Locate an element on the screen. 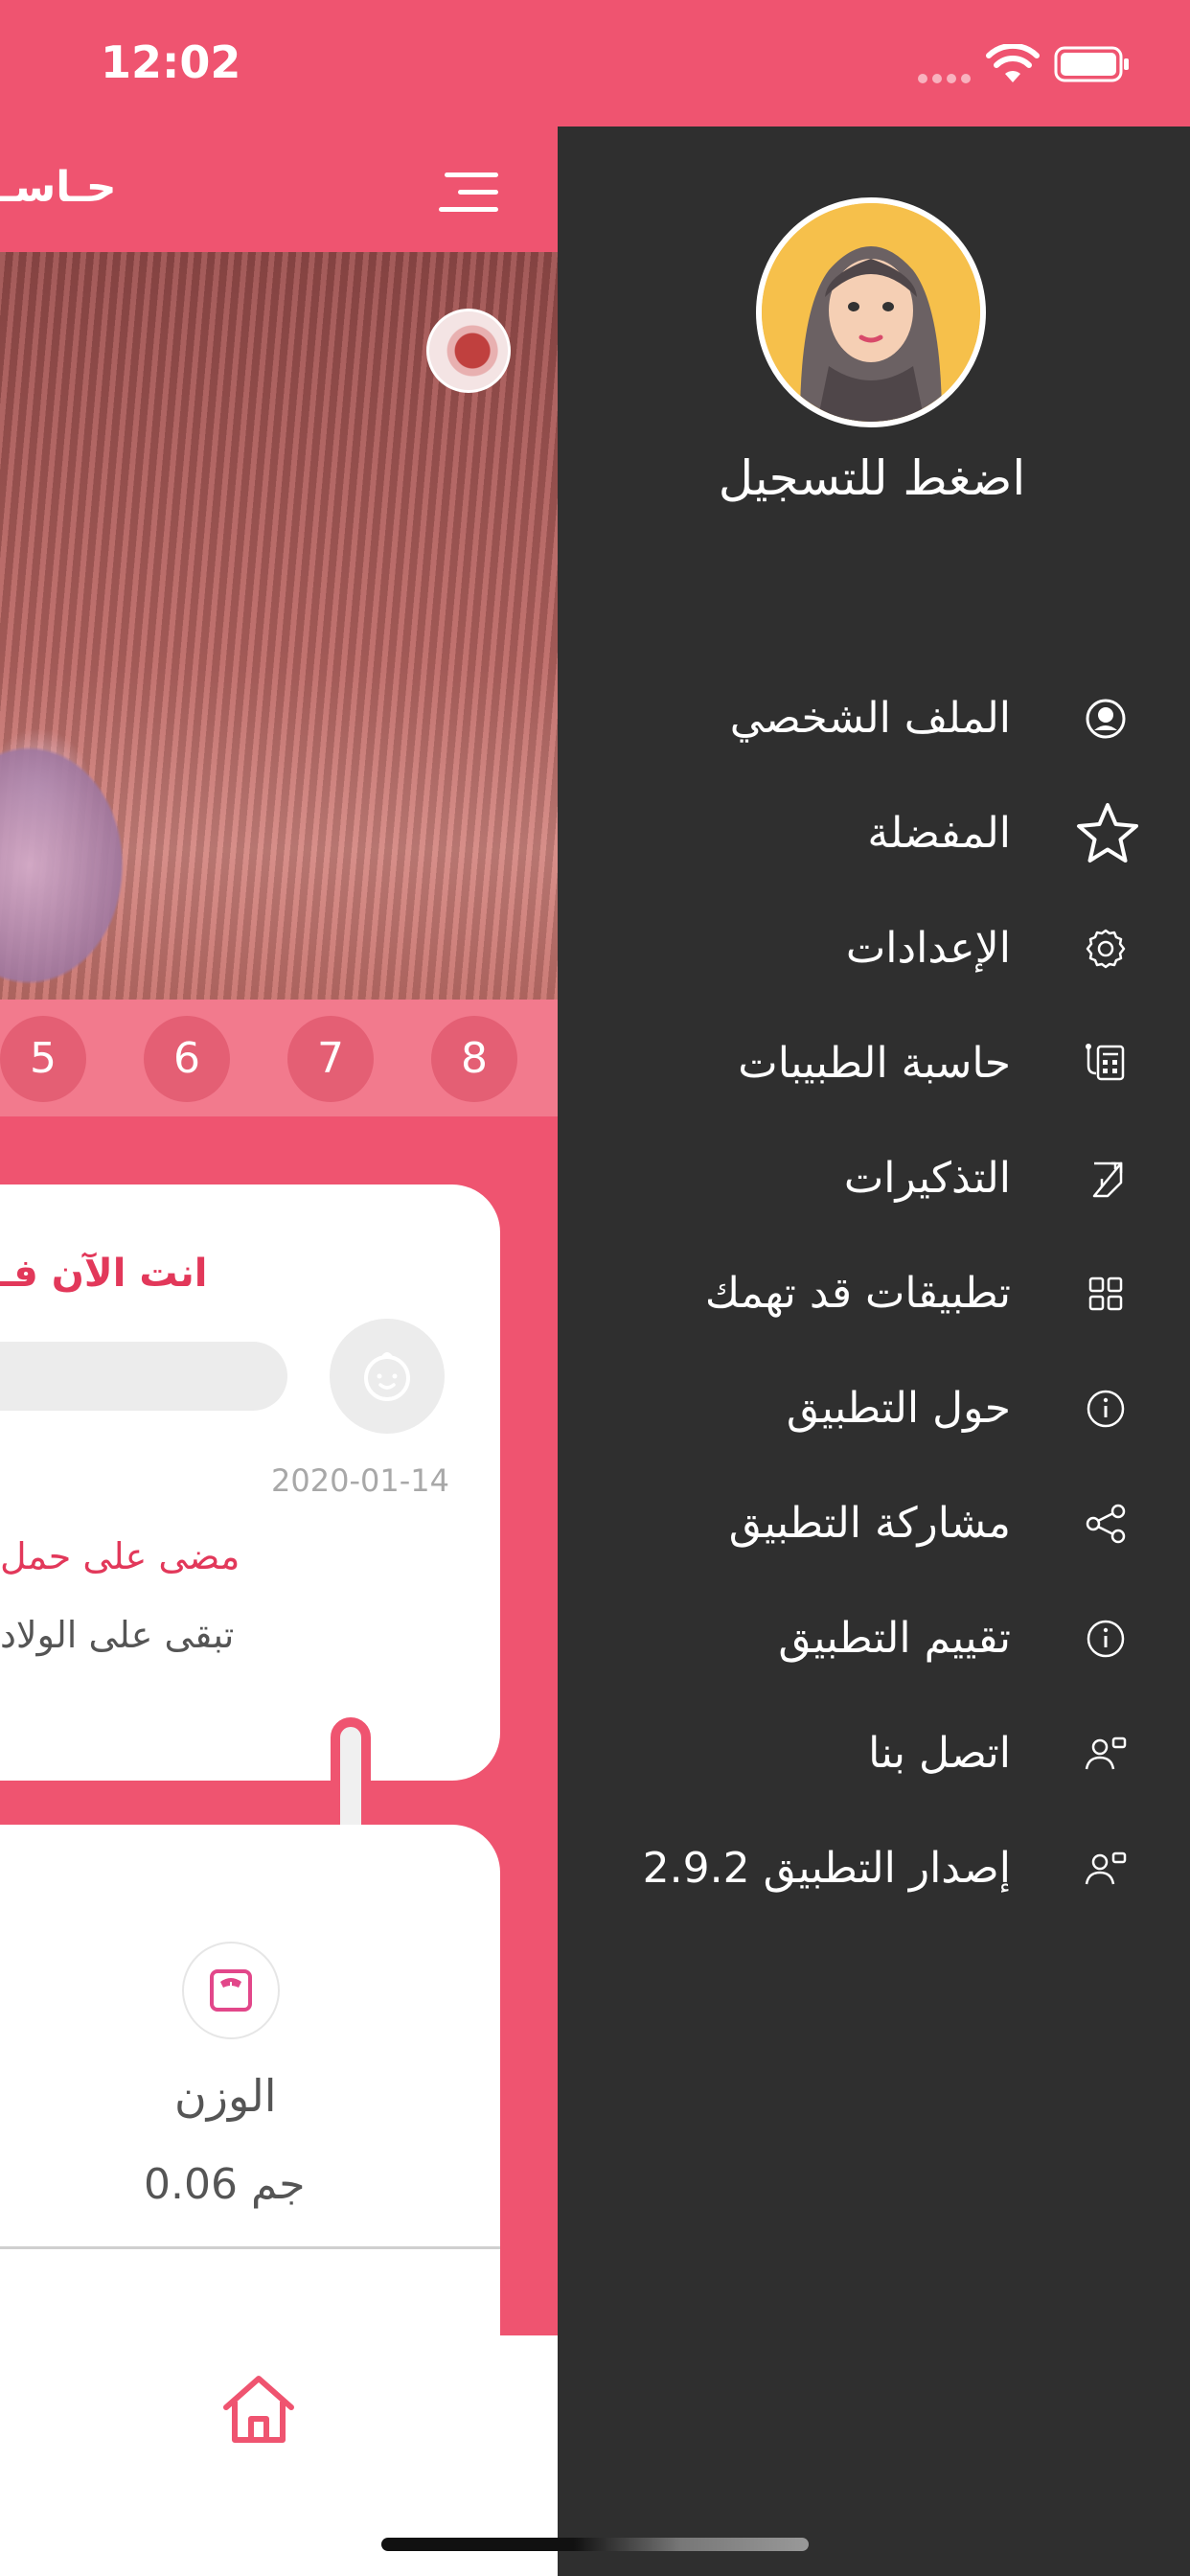 This screenshot has height=2576, width=1190. menu-item-label: إصدار التطبيق 2.9.2 is located at coordinates (826, 1868).